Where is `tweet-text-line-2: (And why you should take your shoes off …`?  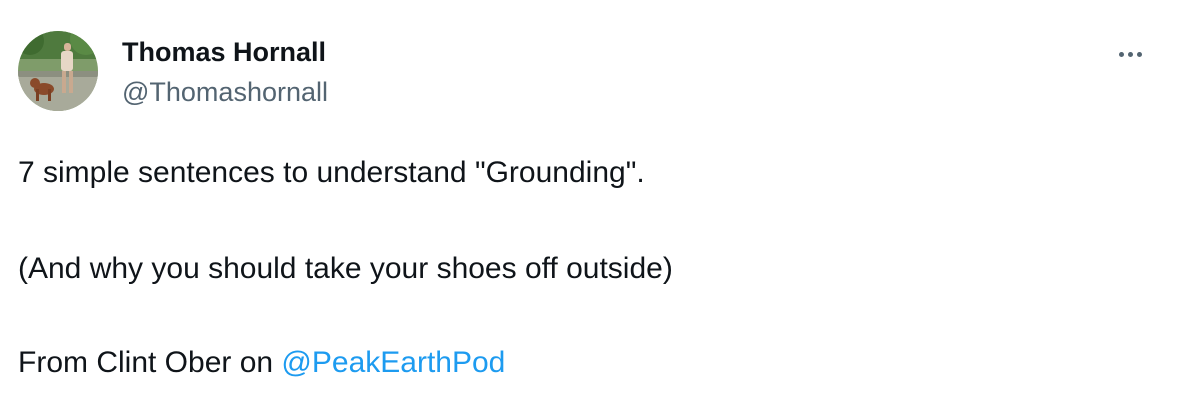 tweet-text-line-2: (And why you should take your shoes off … is located at coordinates (345, 268).